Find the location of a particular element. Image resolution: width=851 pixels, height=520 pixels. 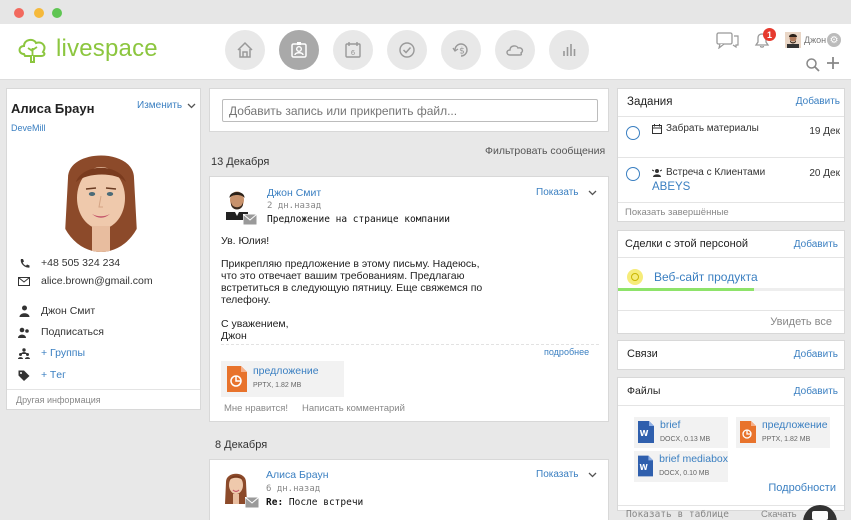

task-label: Встреча с Клиентами is located at coordinates (716, 172).